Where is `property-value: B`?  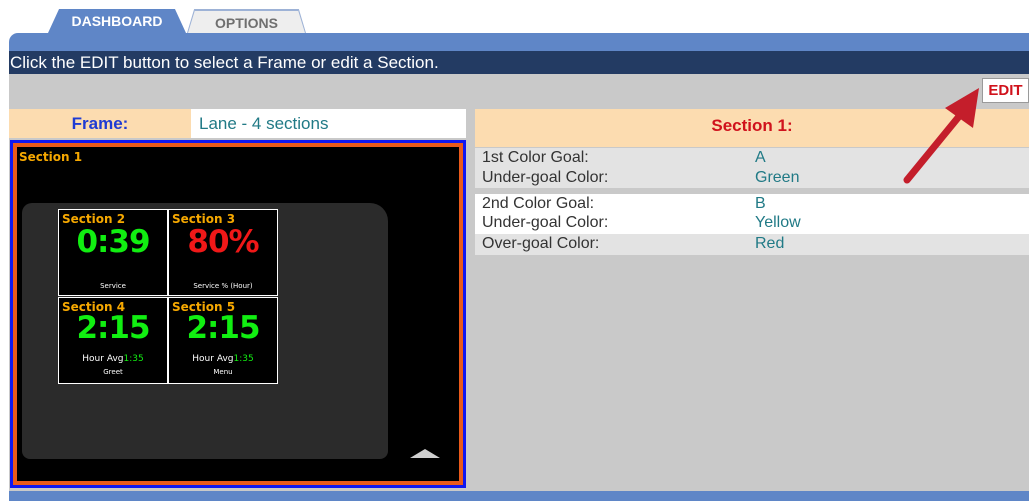 property-value: B is located at coordinates (760, 203).